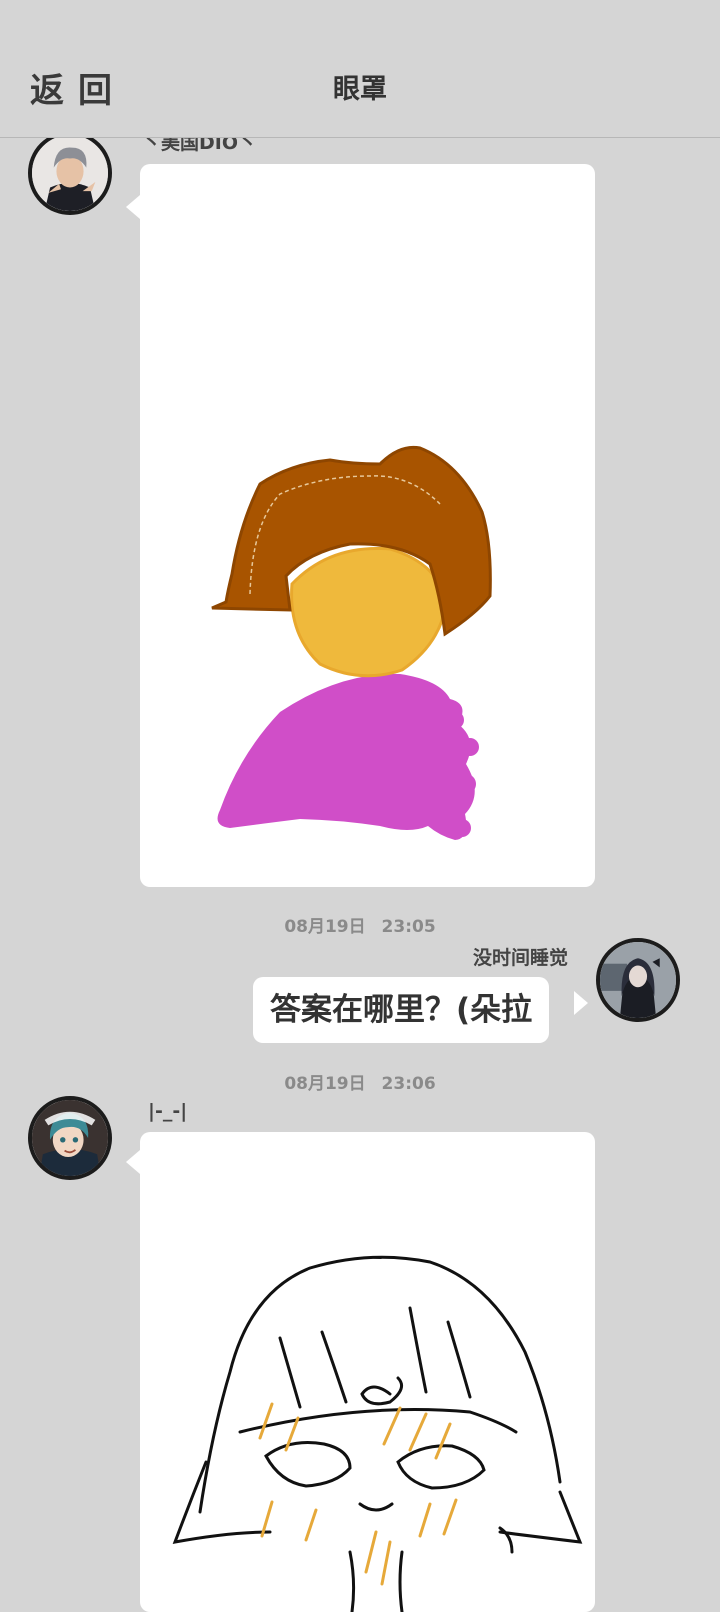 Image resolution: width=720 pixels, height=1612 pixels. I want to click on drawing-girl-sketch, so click(377, 1433).